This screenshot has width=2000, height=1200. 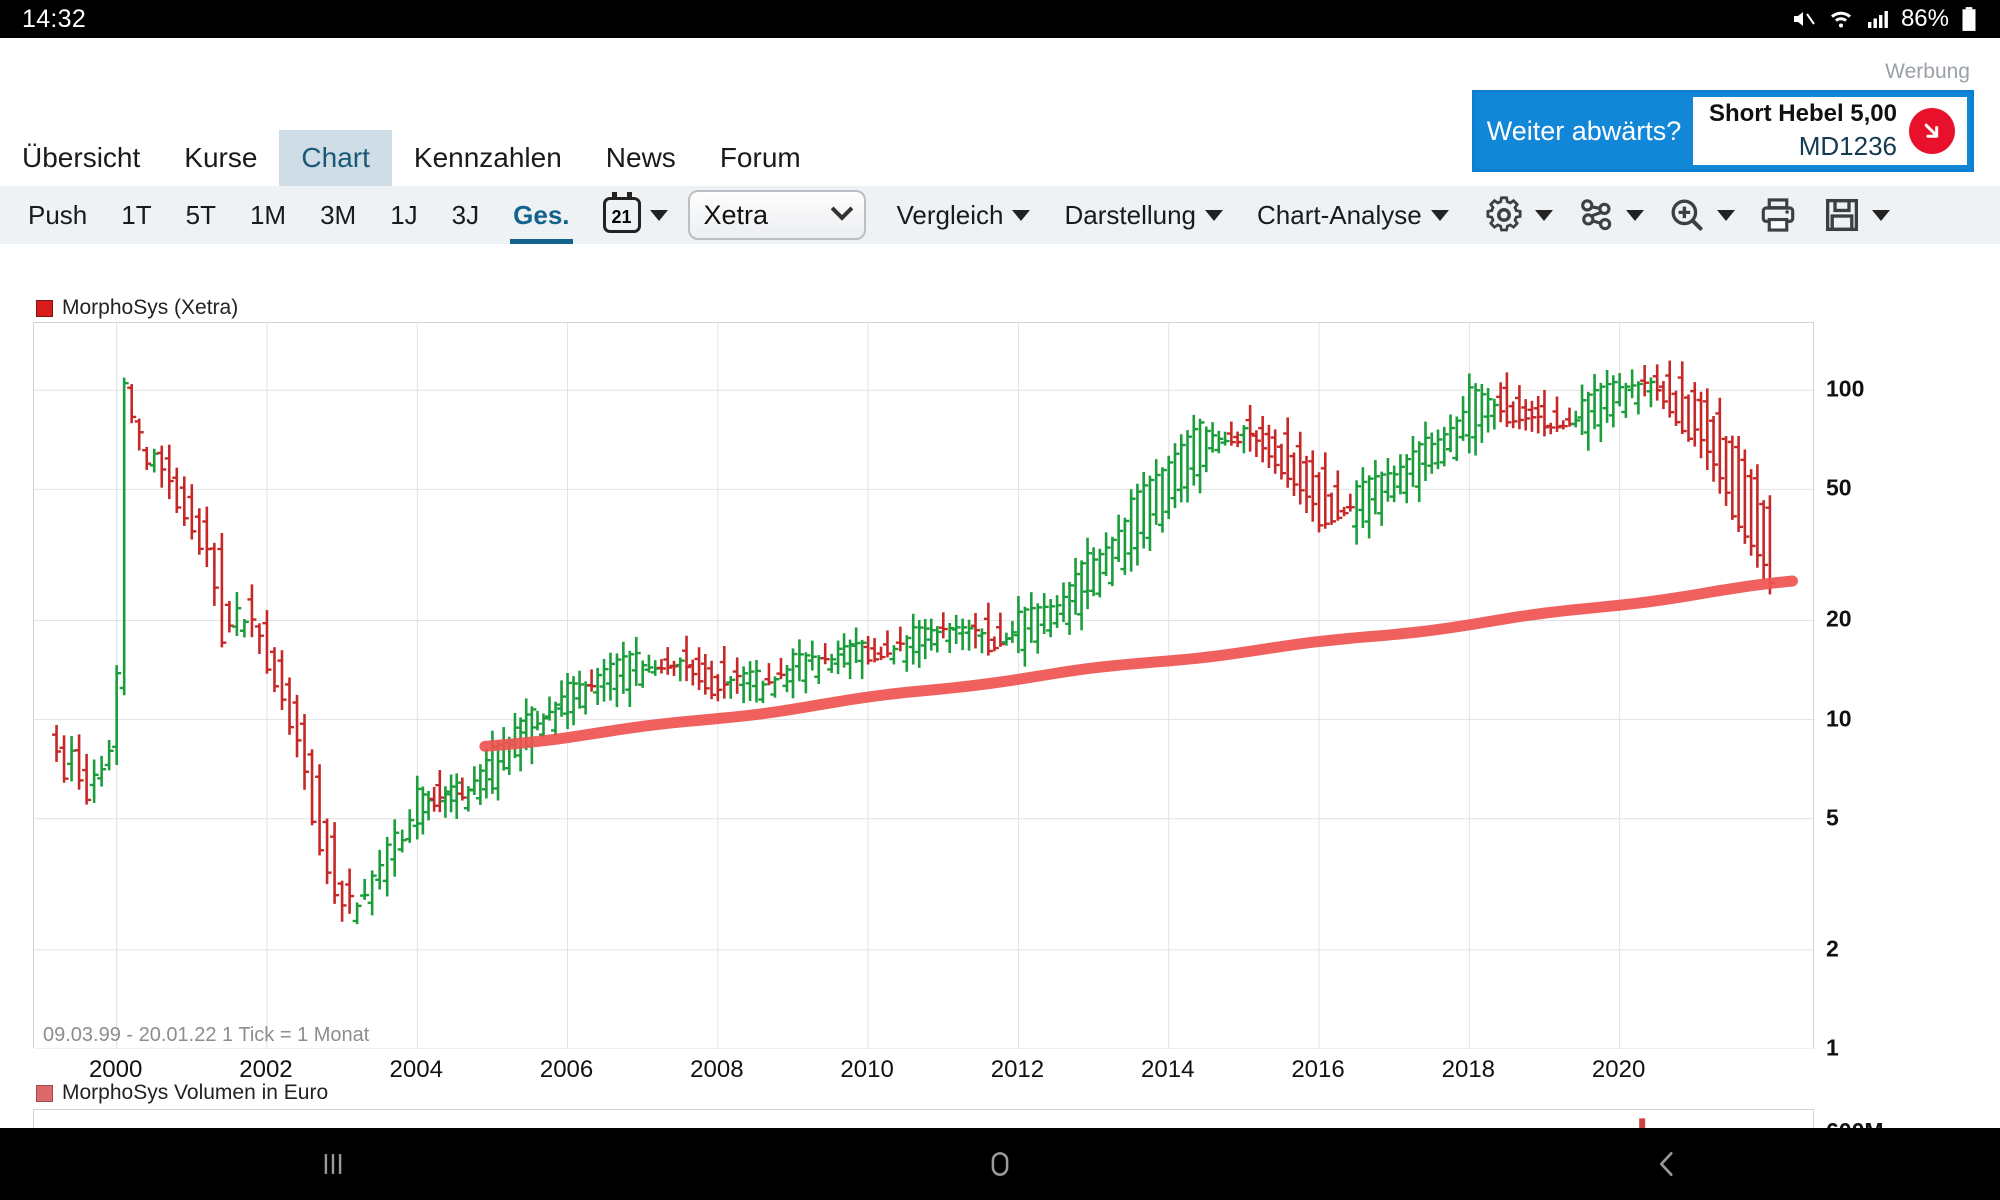 I want to click on x-axis-tick: 2000, so click(x=115, y=1069).